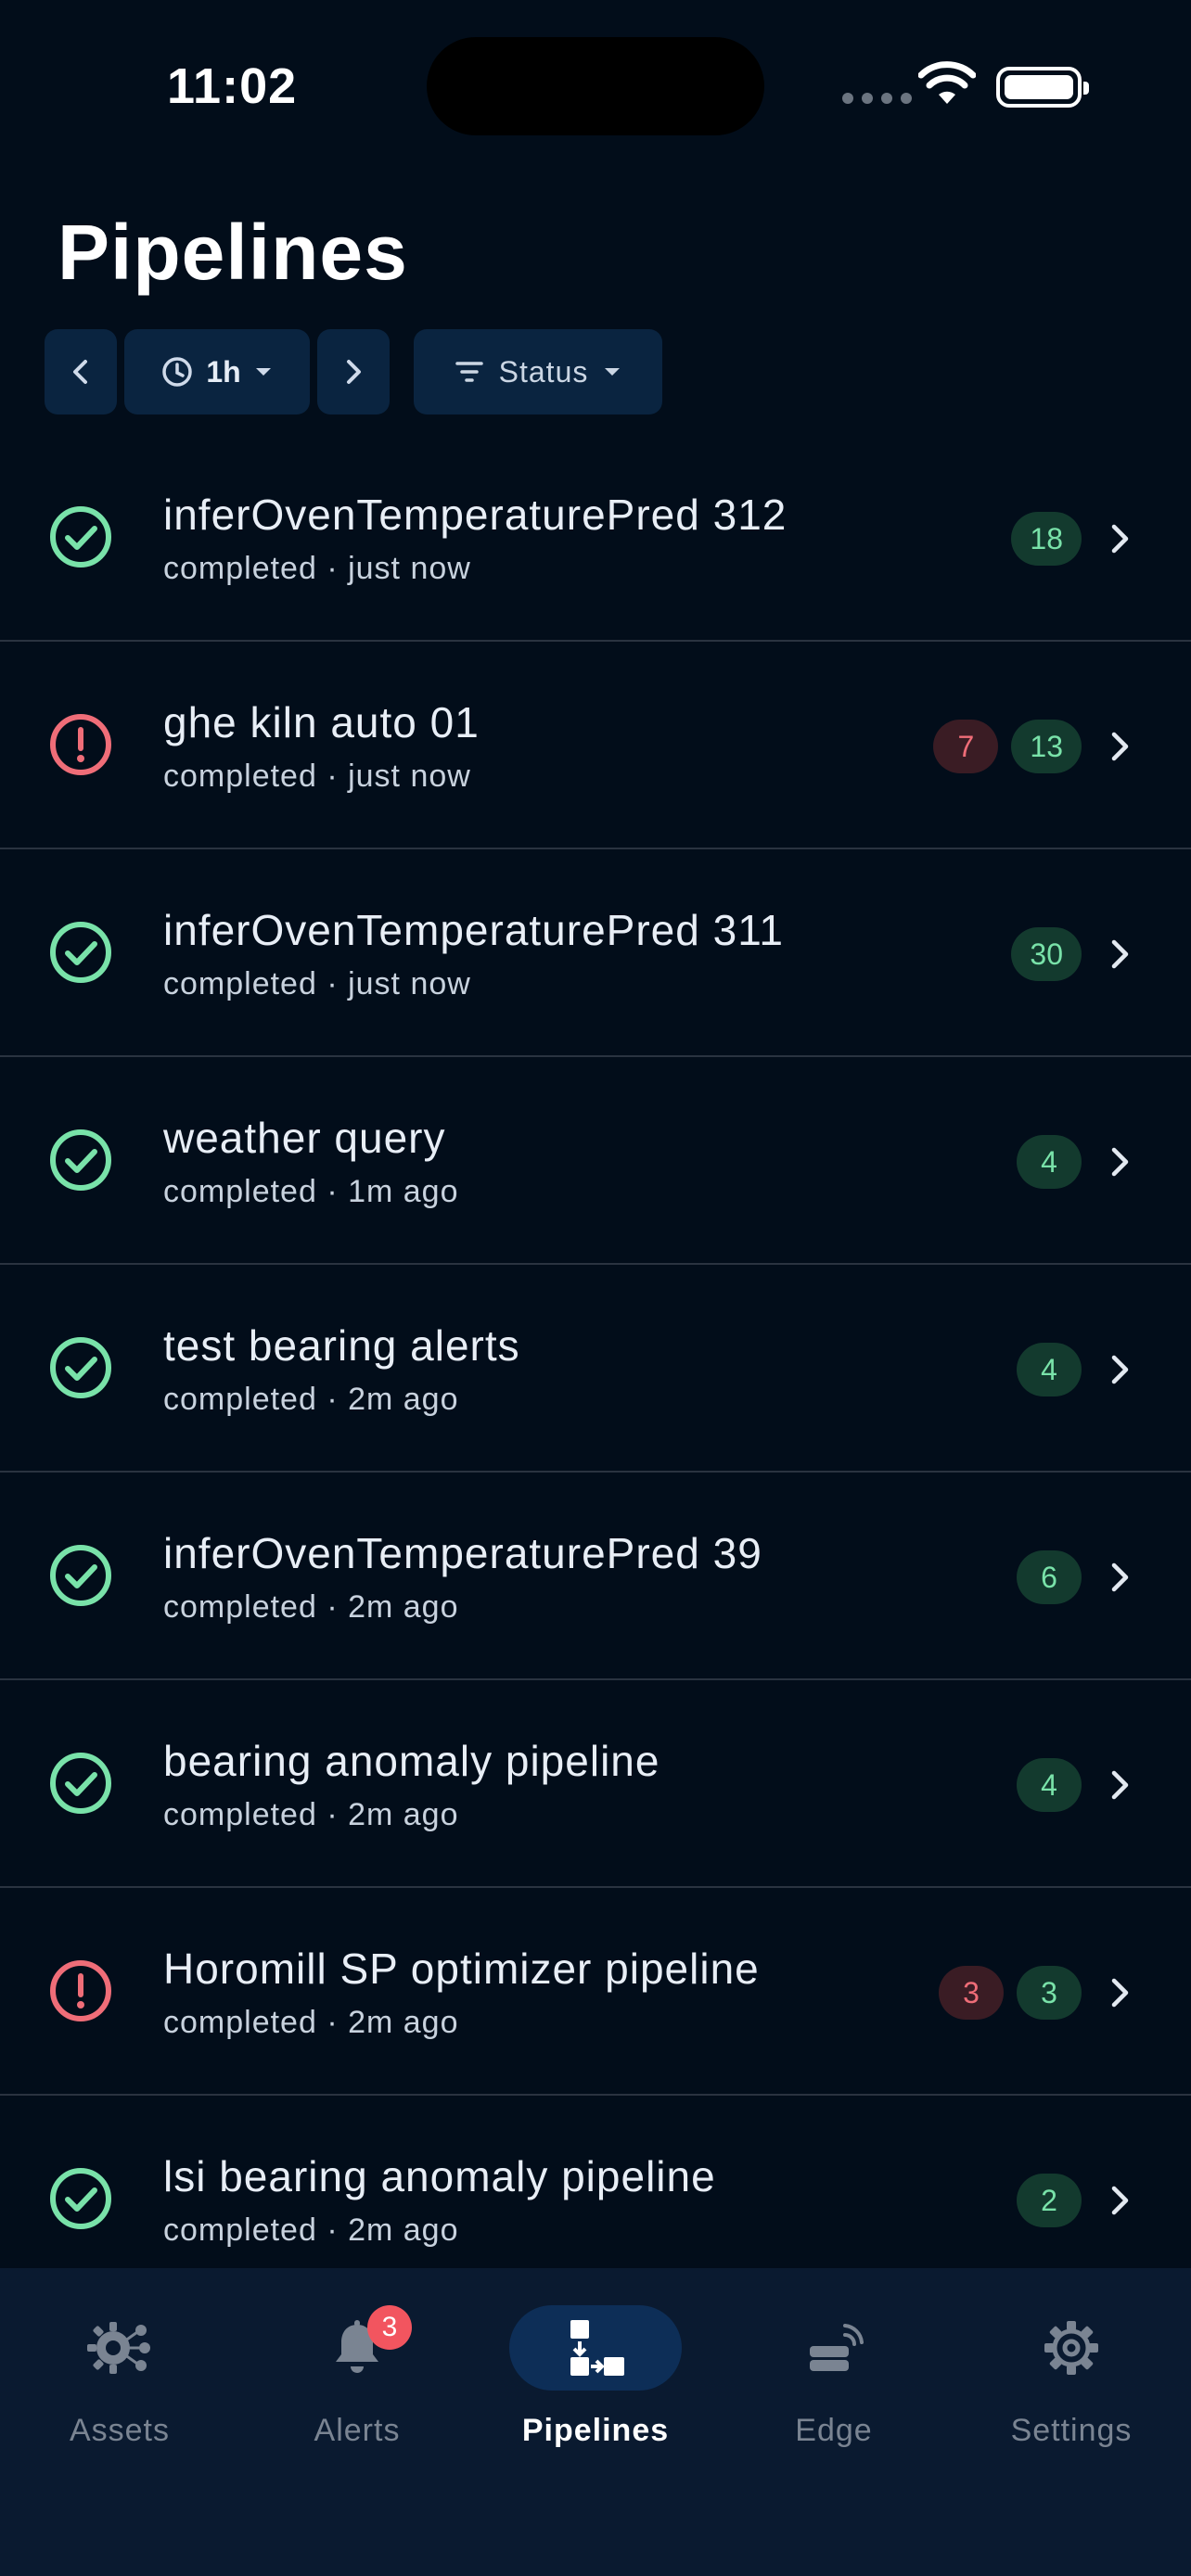  What do you see at coordinates (595, 1161) in the screenshot?
I see `pipeline-row: weather query completed · 1m ago 4` at bounding box center [595, 1161].